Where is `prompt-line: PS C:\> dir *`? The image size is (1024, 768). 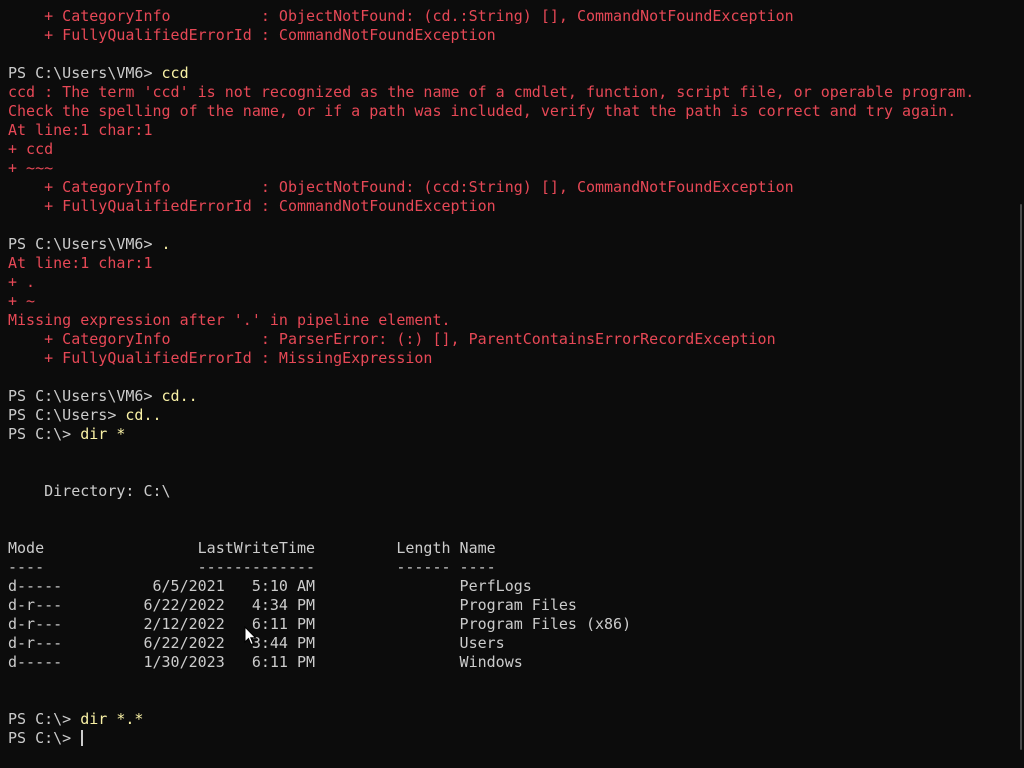 prompt-line: PS C:\> dir * is located at coordinates (508, 434).